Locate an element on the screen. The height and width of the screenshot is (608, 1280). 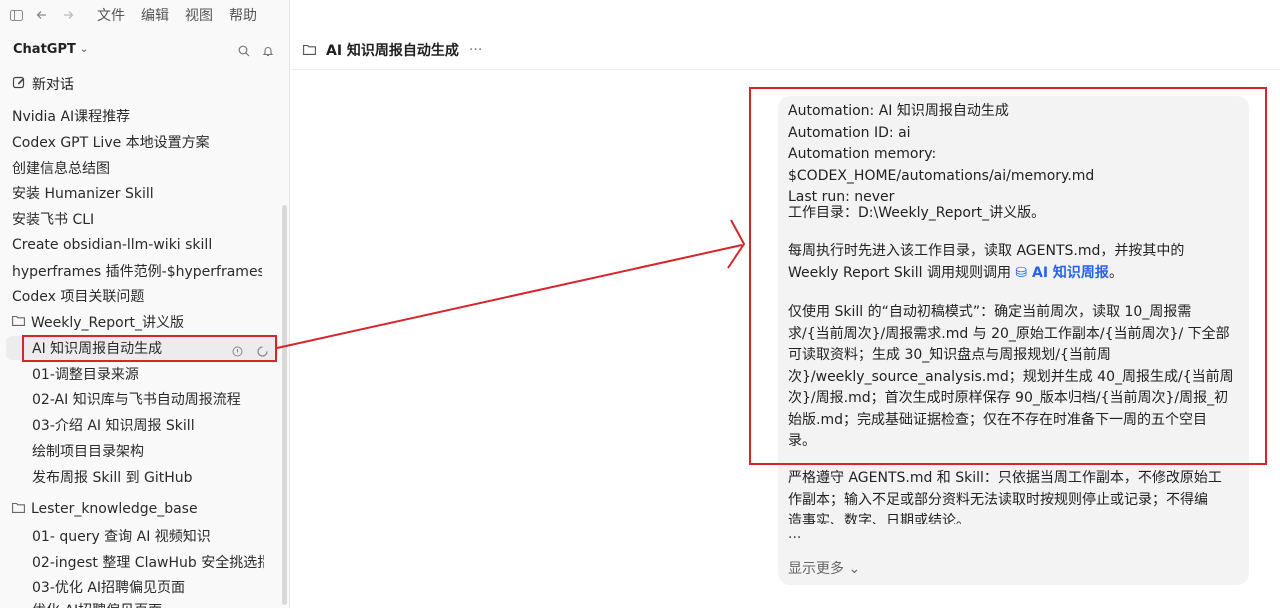
brand-switcher: ChatGPT ⌄ is located at coordinates (50, 49).